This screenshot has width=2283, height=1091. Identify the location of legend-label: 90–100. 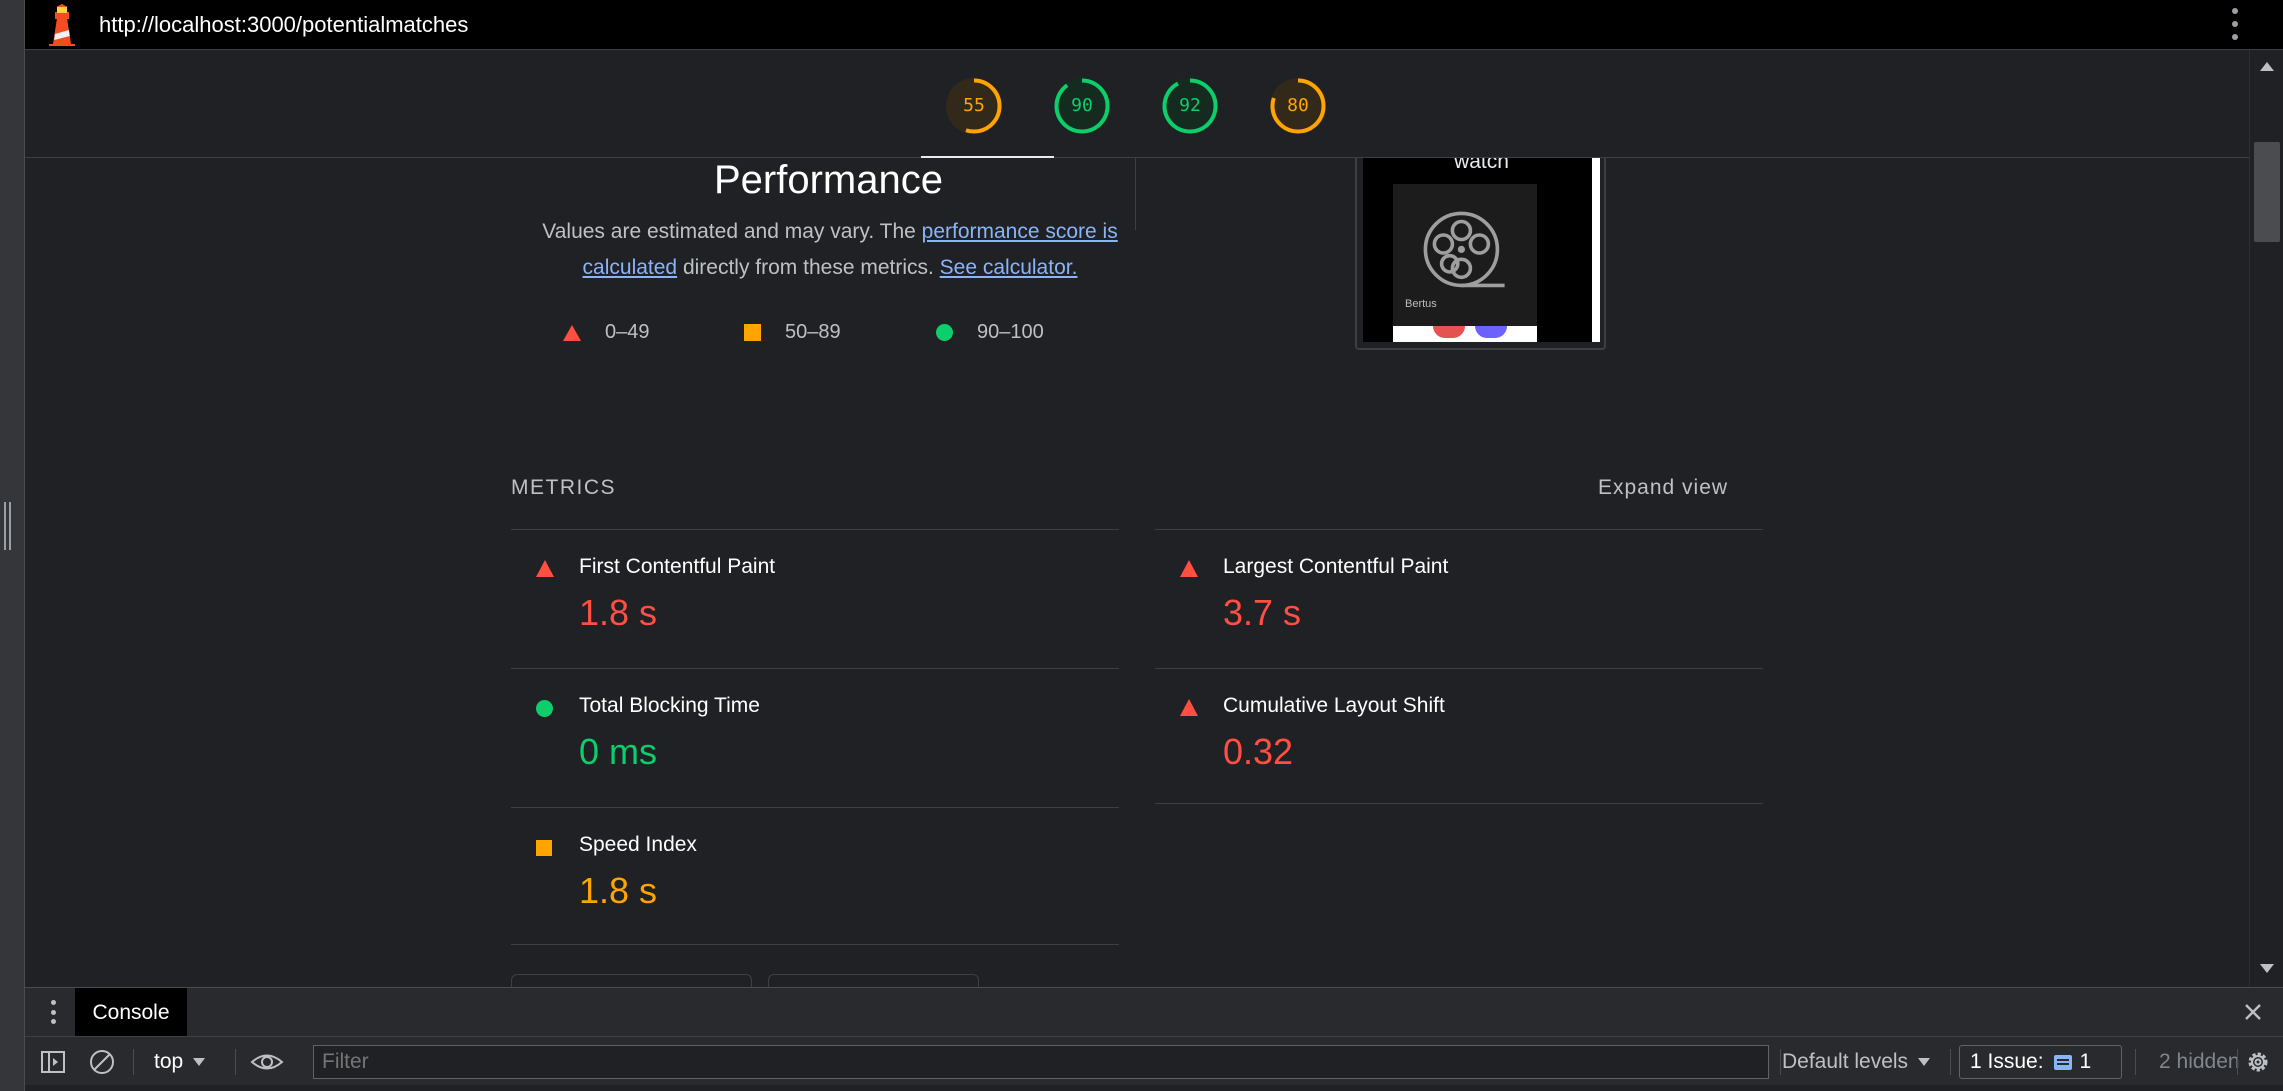
(1010, 332).